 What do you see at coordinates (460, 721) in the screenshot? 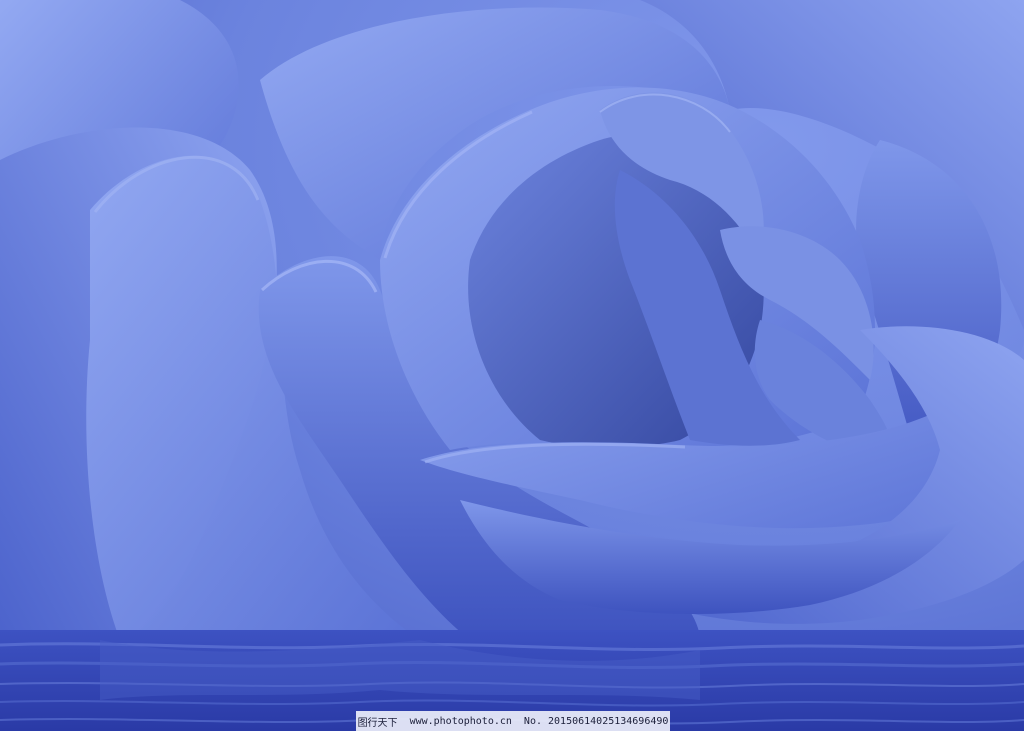
I see `watermark-url: www.photophoto.cn` at bounding box center [460, 721].